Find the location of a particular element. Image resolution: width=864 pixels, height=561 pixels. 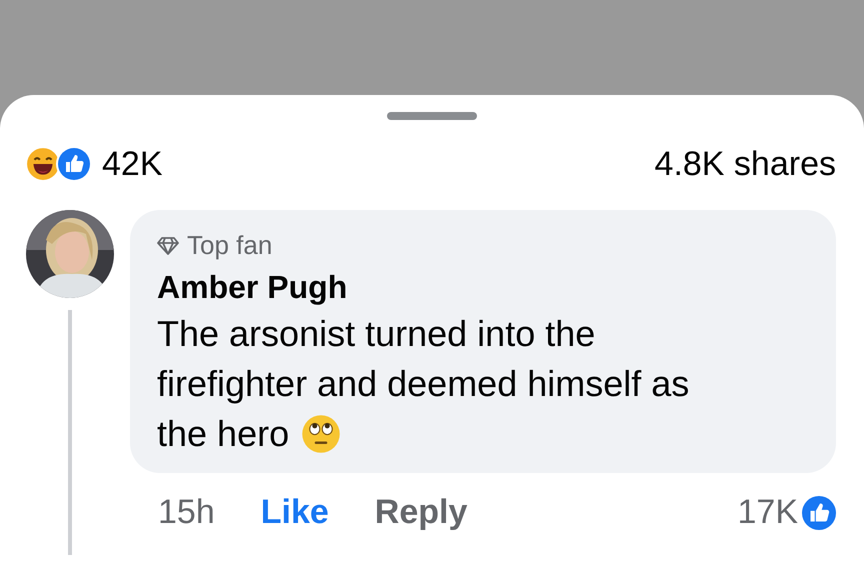

comment-time: 15h is located at coordinates (186, 512).